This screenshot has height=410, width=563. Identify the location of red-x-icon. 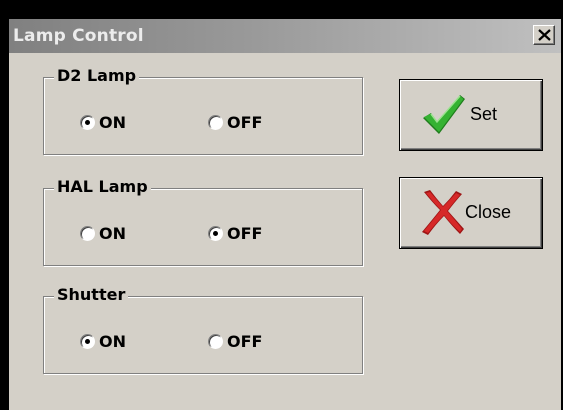
(443, 212).